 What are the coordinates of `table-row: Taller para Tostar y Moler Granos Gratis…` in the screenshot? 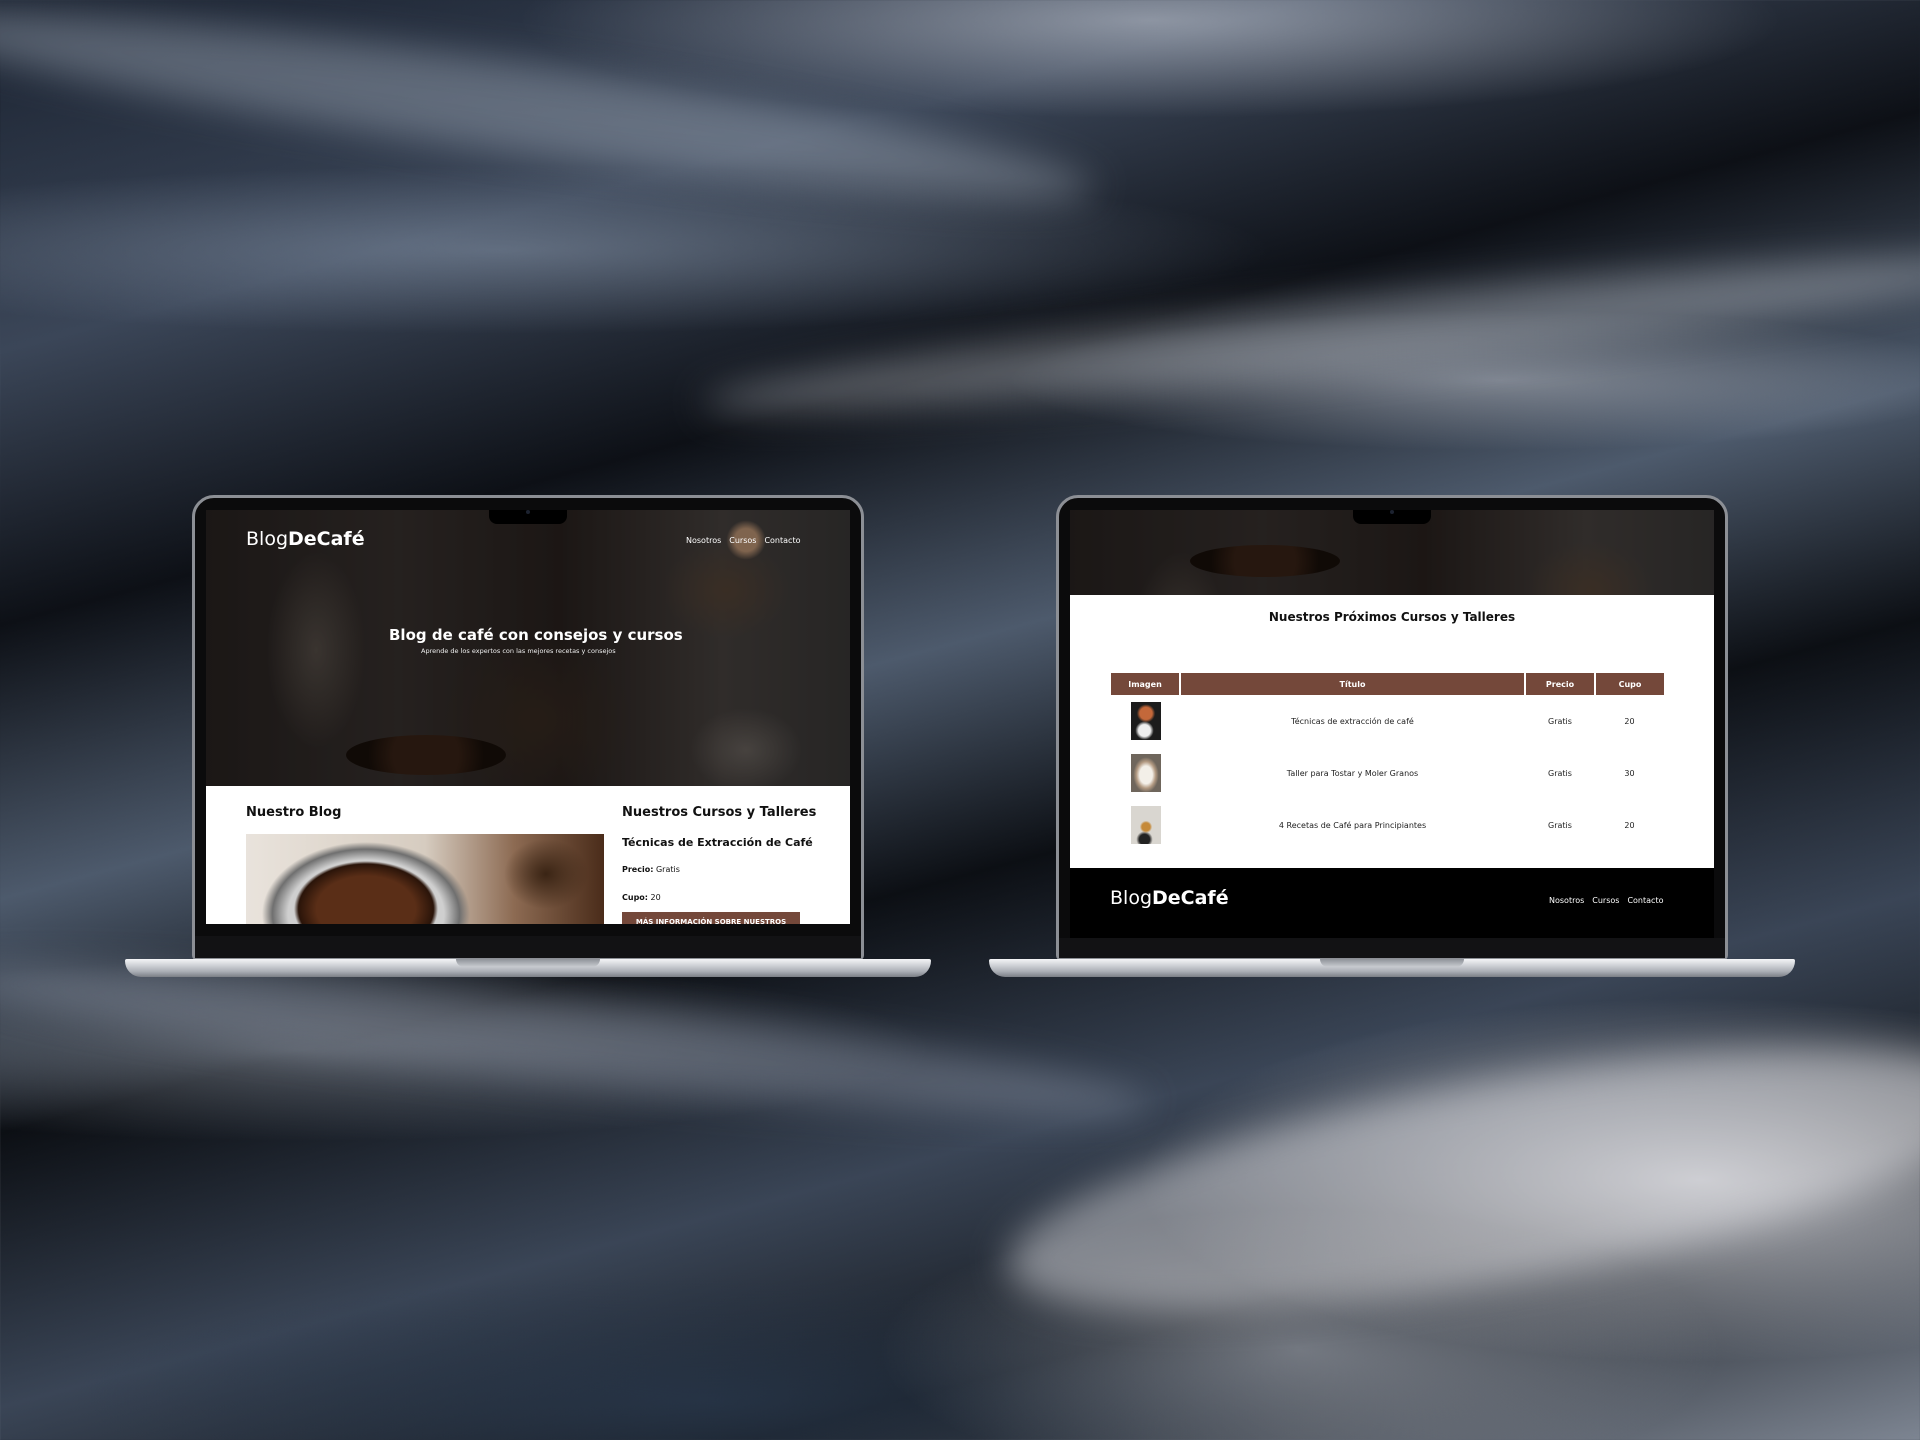 It's located at (1387, 773).